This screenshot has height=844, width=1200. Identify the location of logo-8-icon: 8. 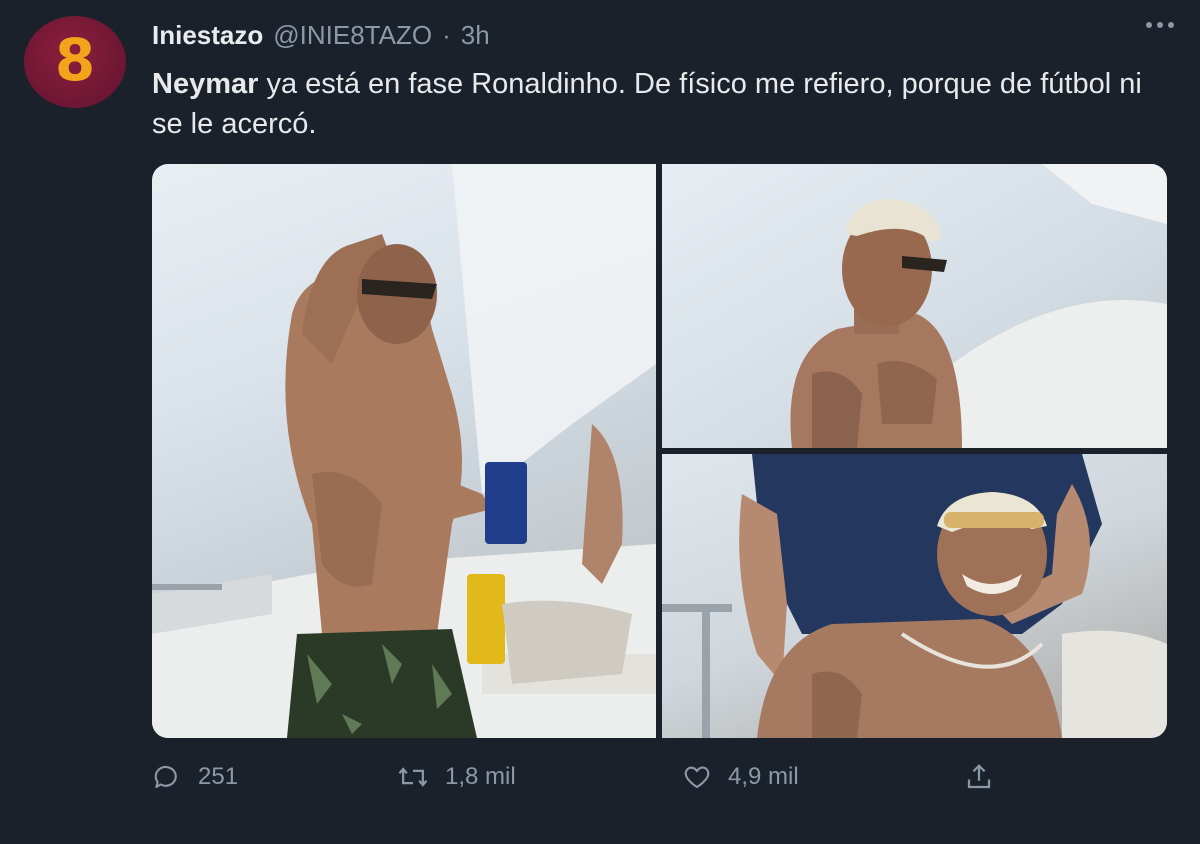
(75, 60).